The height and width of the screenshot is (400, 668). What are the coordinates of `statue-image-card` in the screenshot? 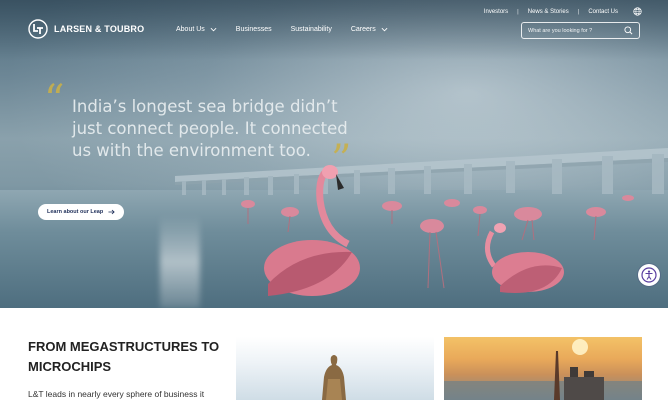 It's located at (335, 368).